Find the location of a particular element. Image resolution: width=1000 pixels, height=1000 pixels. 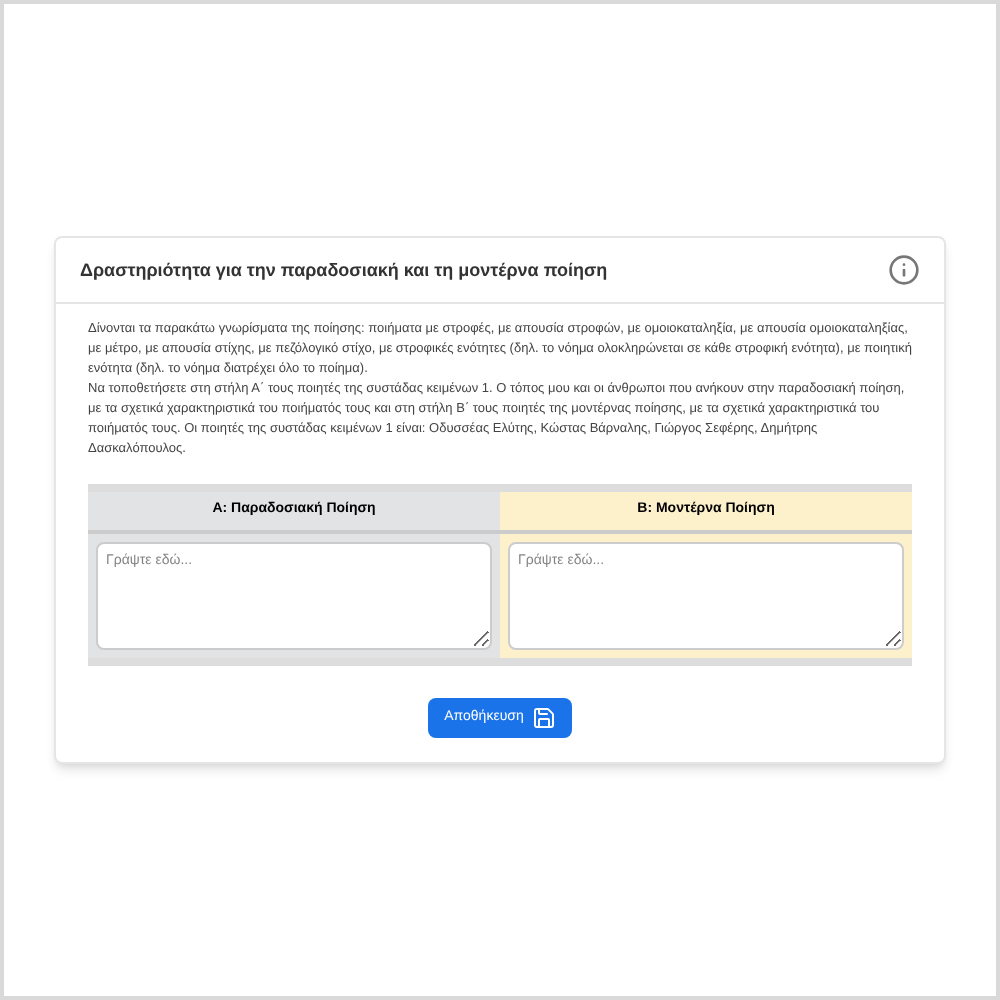

info-icon is located at coordinates (904, 270).